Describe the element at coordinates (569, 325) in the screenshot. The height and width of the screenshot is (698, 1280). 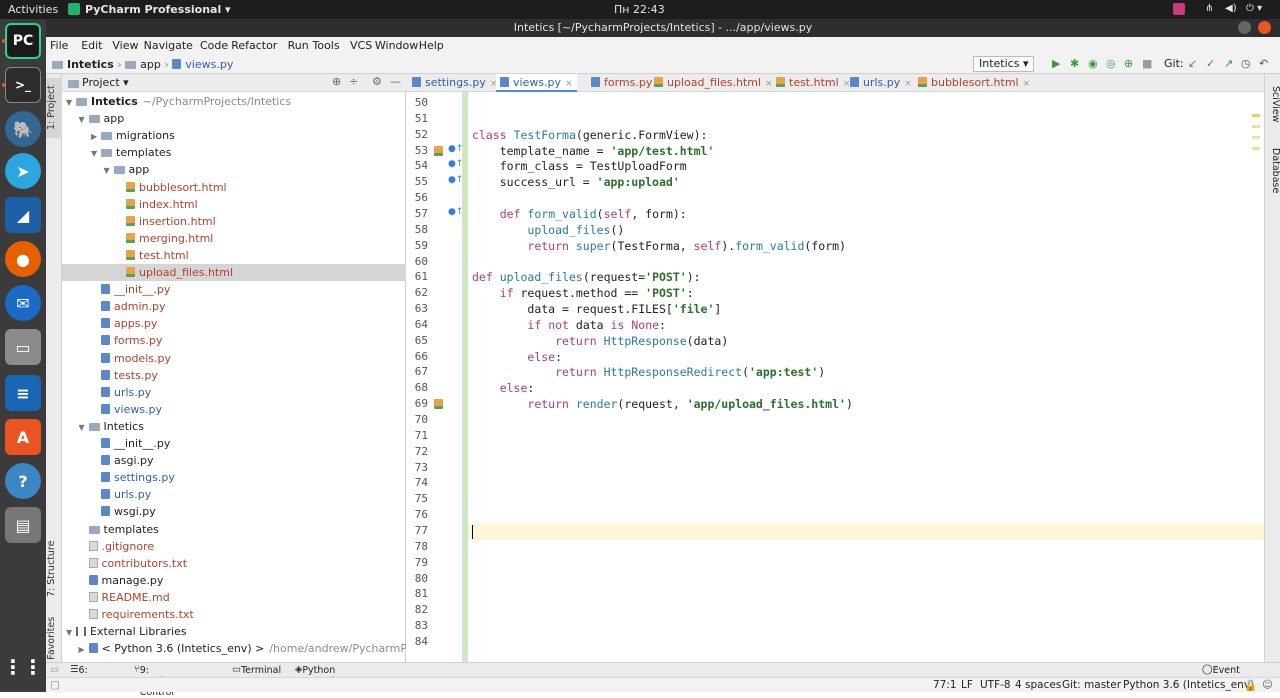
I see `code-line: if not data is None:` at that location.